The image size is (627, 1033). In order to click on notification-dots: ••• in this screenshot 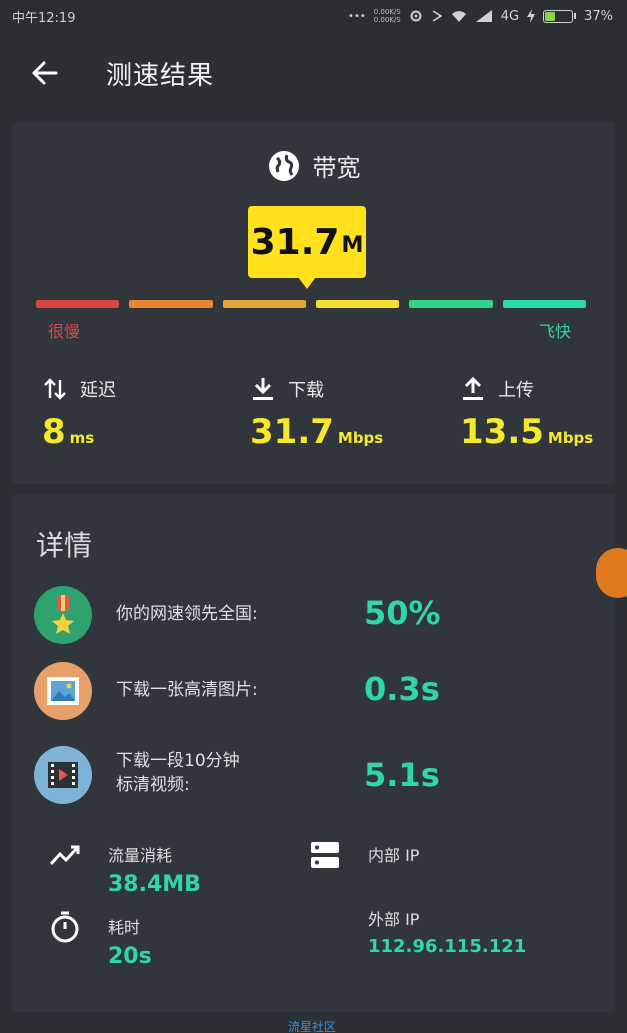, I will do `click(357, 16)`.